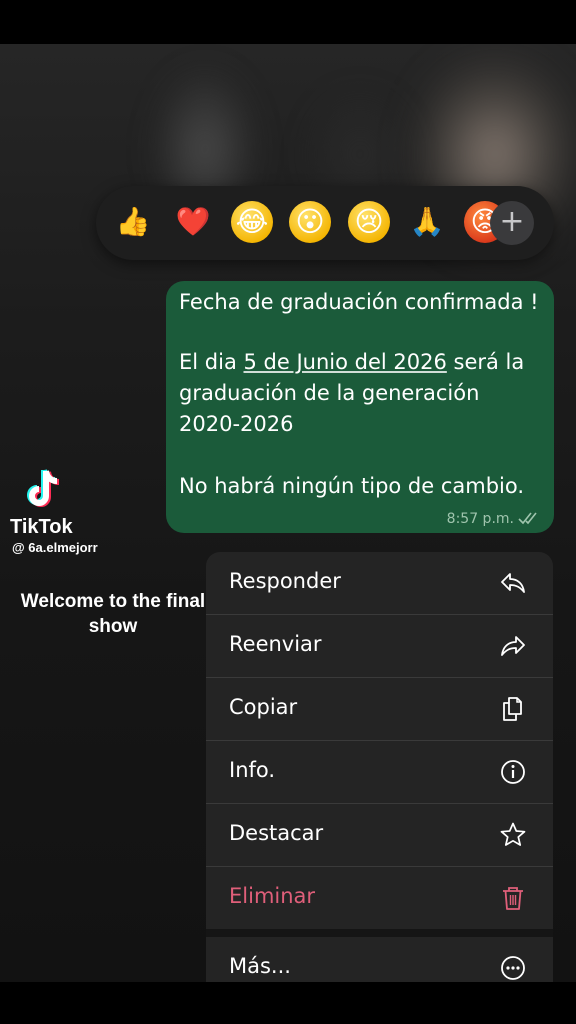 The image size is (576, 1024). I want to click on menu-item-label: Info., so click(252, 770).